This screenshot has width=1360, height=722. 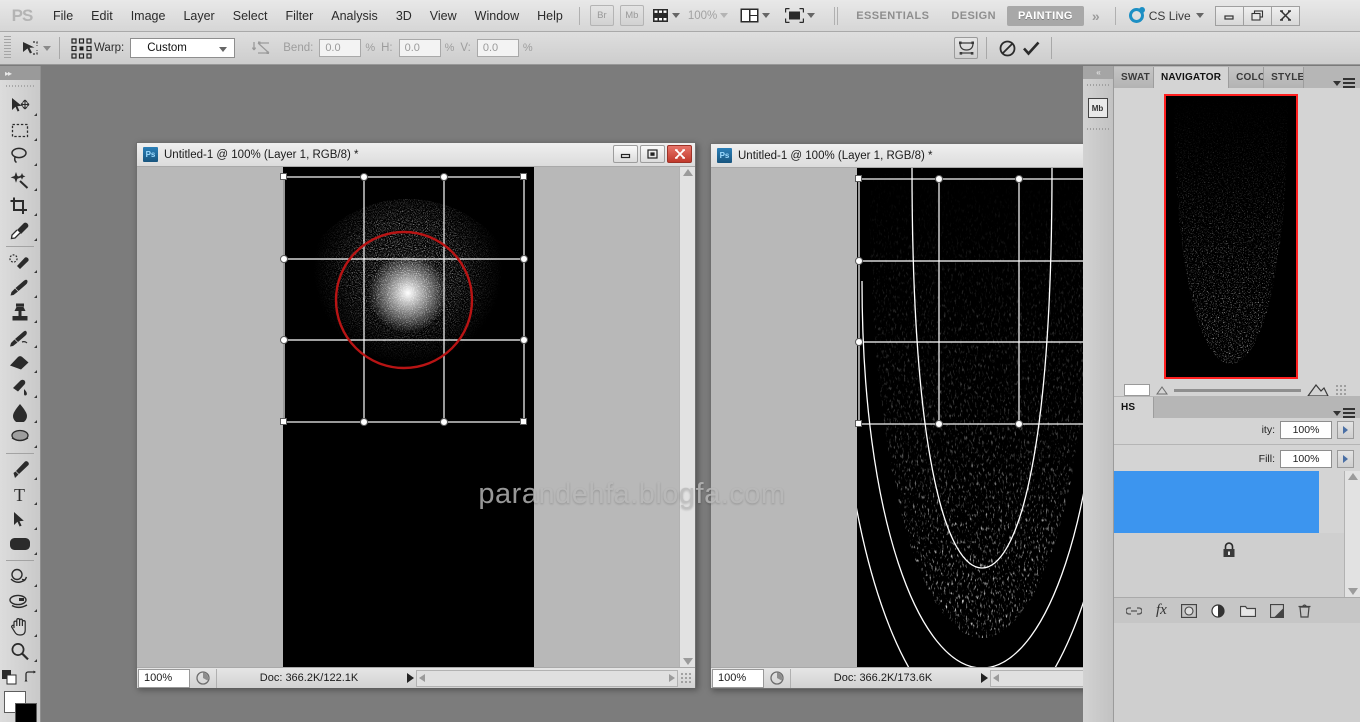 I want to click on transform-handle-bottom-left, so click(x=283, y=421).